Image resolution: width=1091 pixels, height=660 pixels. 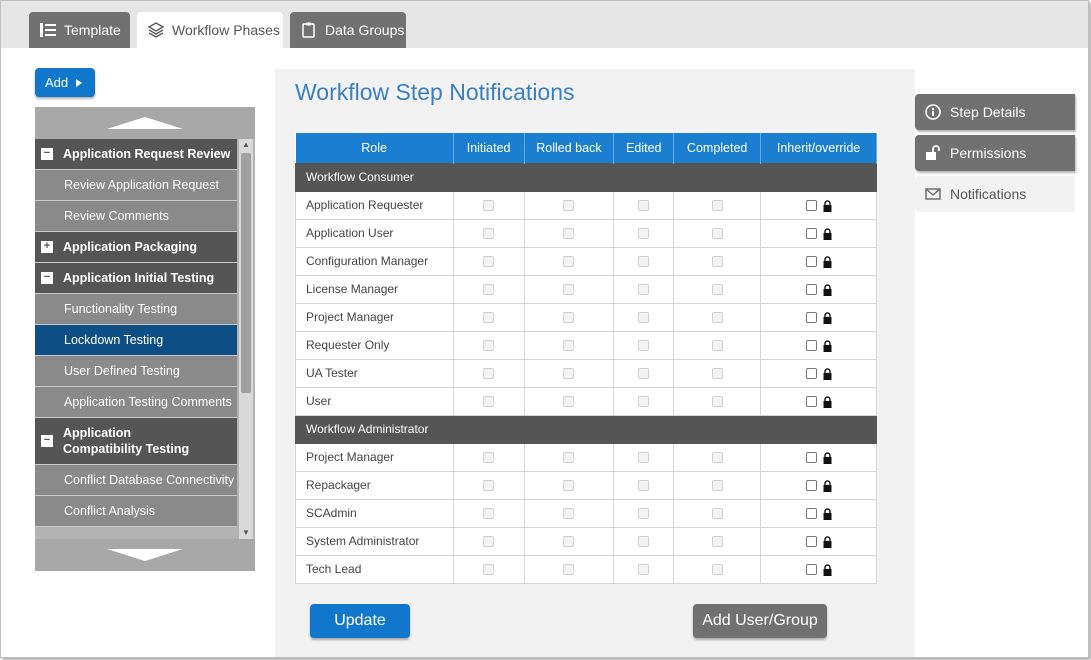 I want to click on tree-group-application-request-review: − Application Request Review, so click(x=136, y=154).